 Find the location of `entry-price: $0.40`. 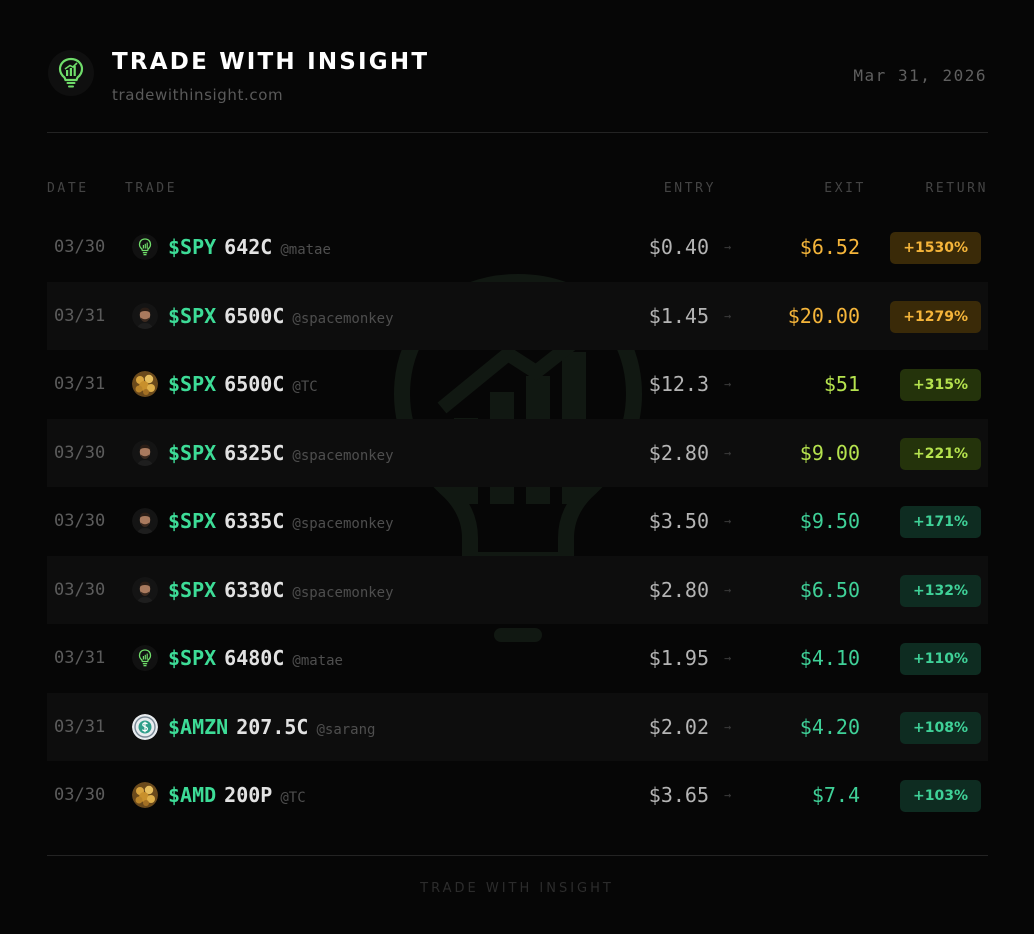

entry-price: $0.40 is located at coordinates (678, 247).